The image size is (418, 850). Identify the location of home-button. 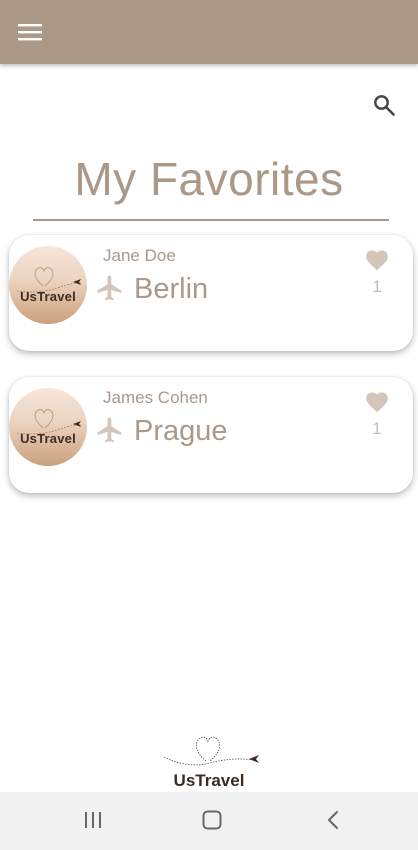
(212, 820).